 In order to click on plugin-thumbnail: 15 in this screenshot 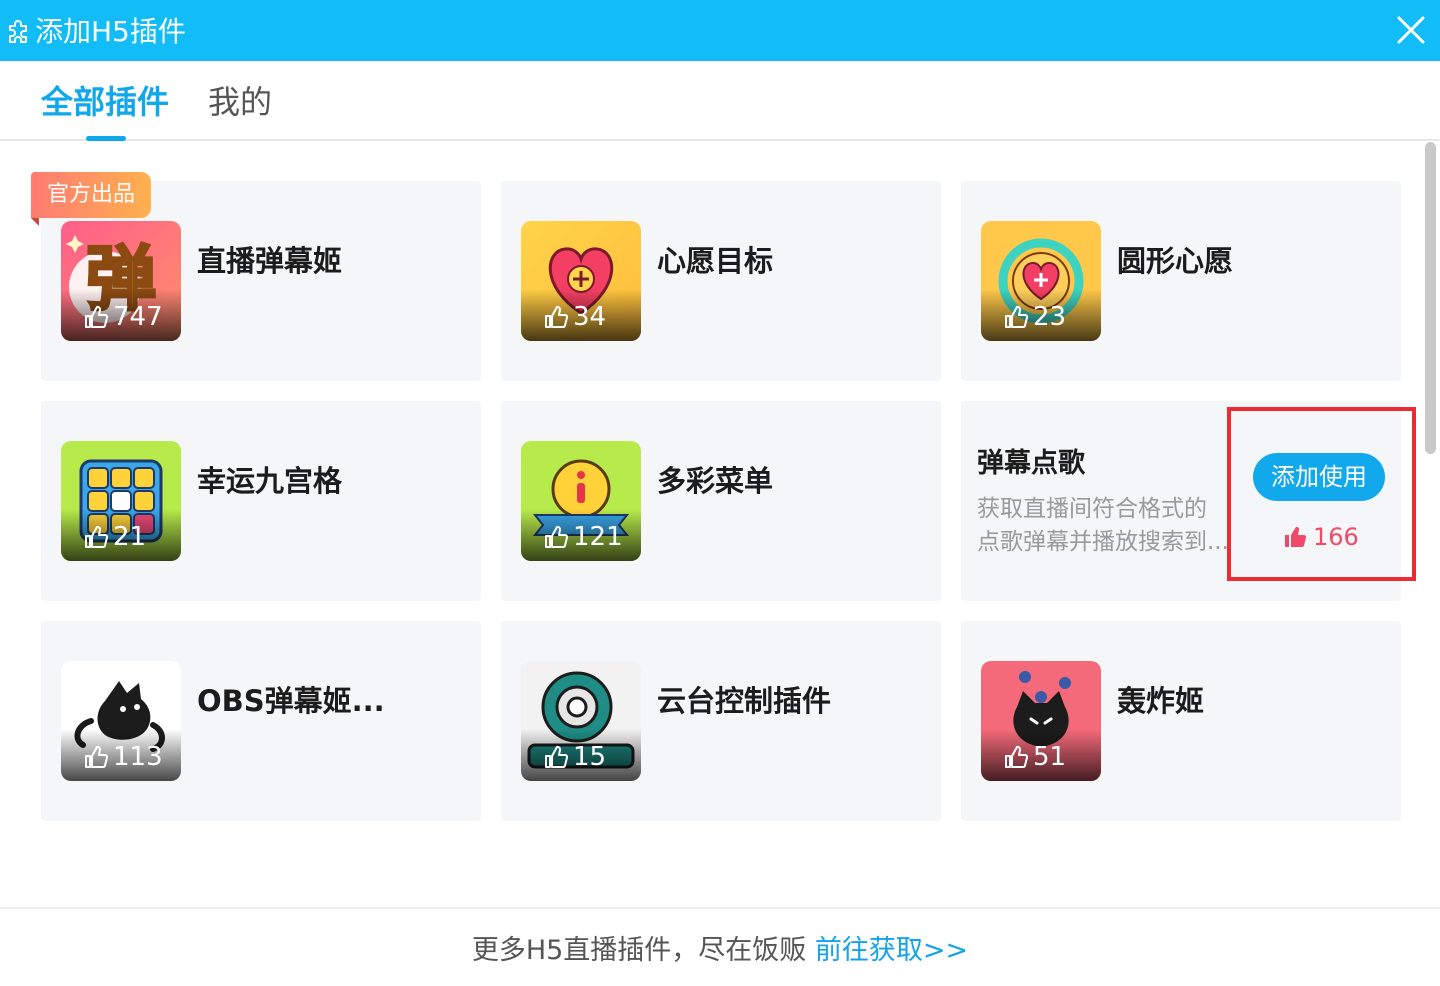, I will do `click(581, 721)`.